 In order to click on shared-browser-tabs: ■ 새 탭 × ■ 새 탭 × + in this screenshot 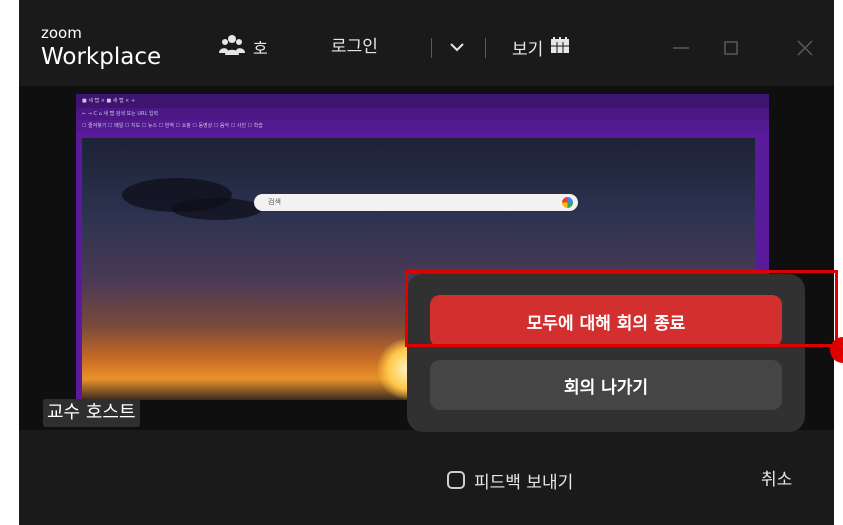, I will do `click(422, 101)`.